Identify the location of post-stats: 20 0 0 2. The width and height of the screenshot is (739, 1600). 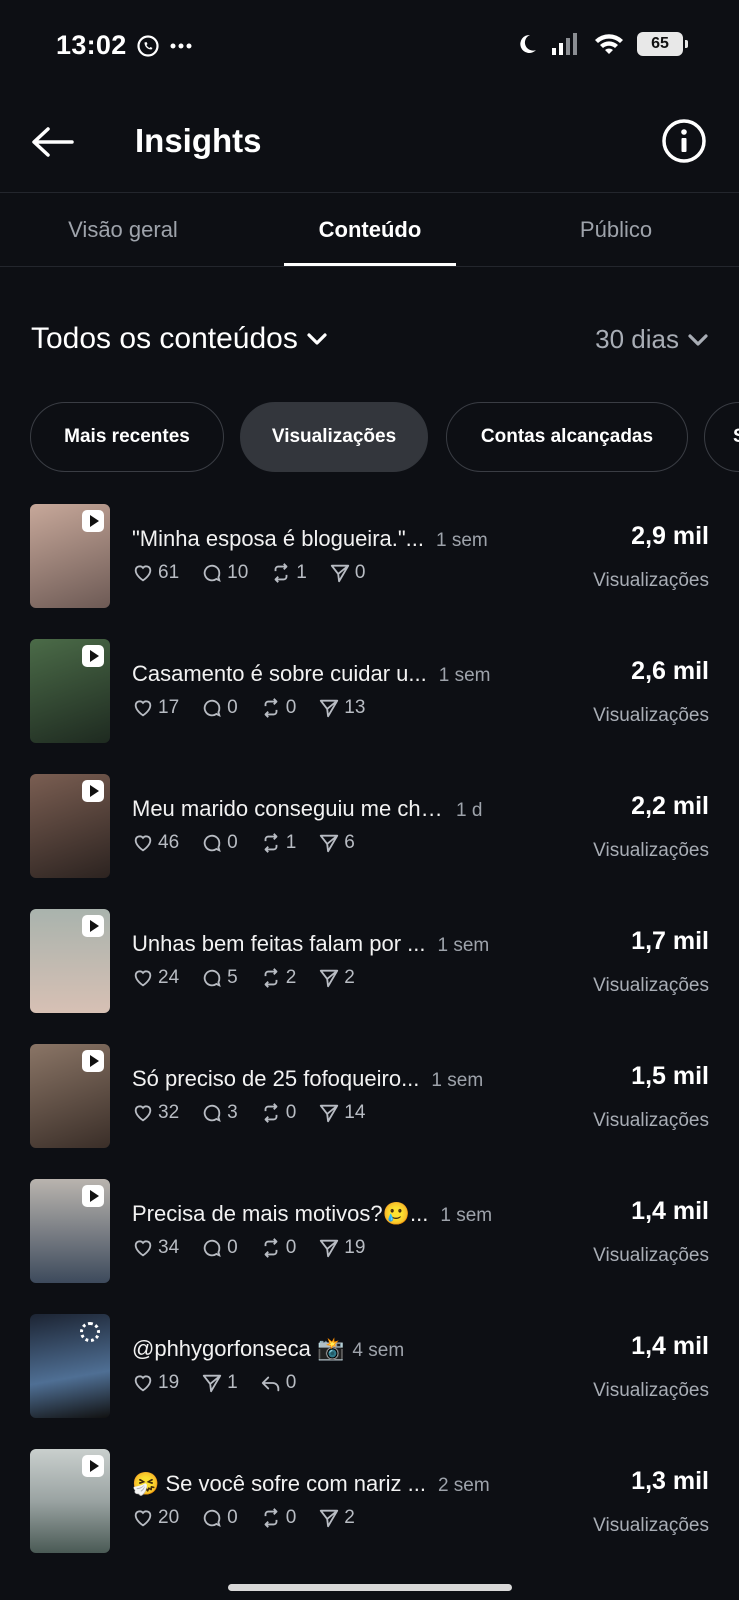
(243, 1518).